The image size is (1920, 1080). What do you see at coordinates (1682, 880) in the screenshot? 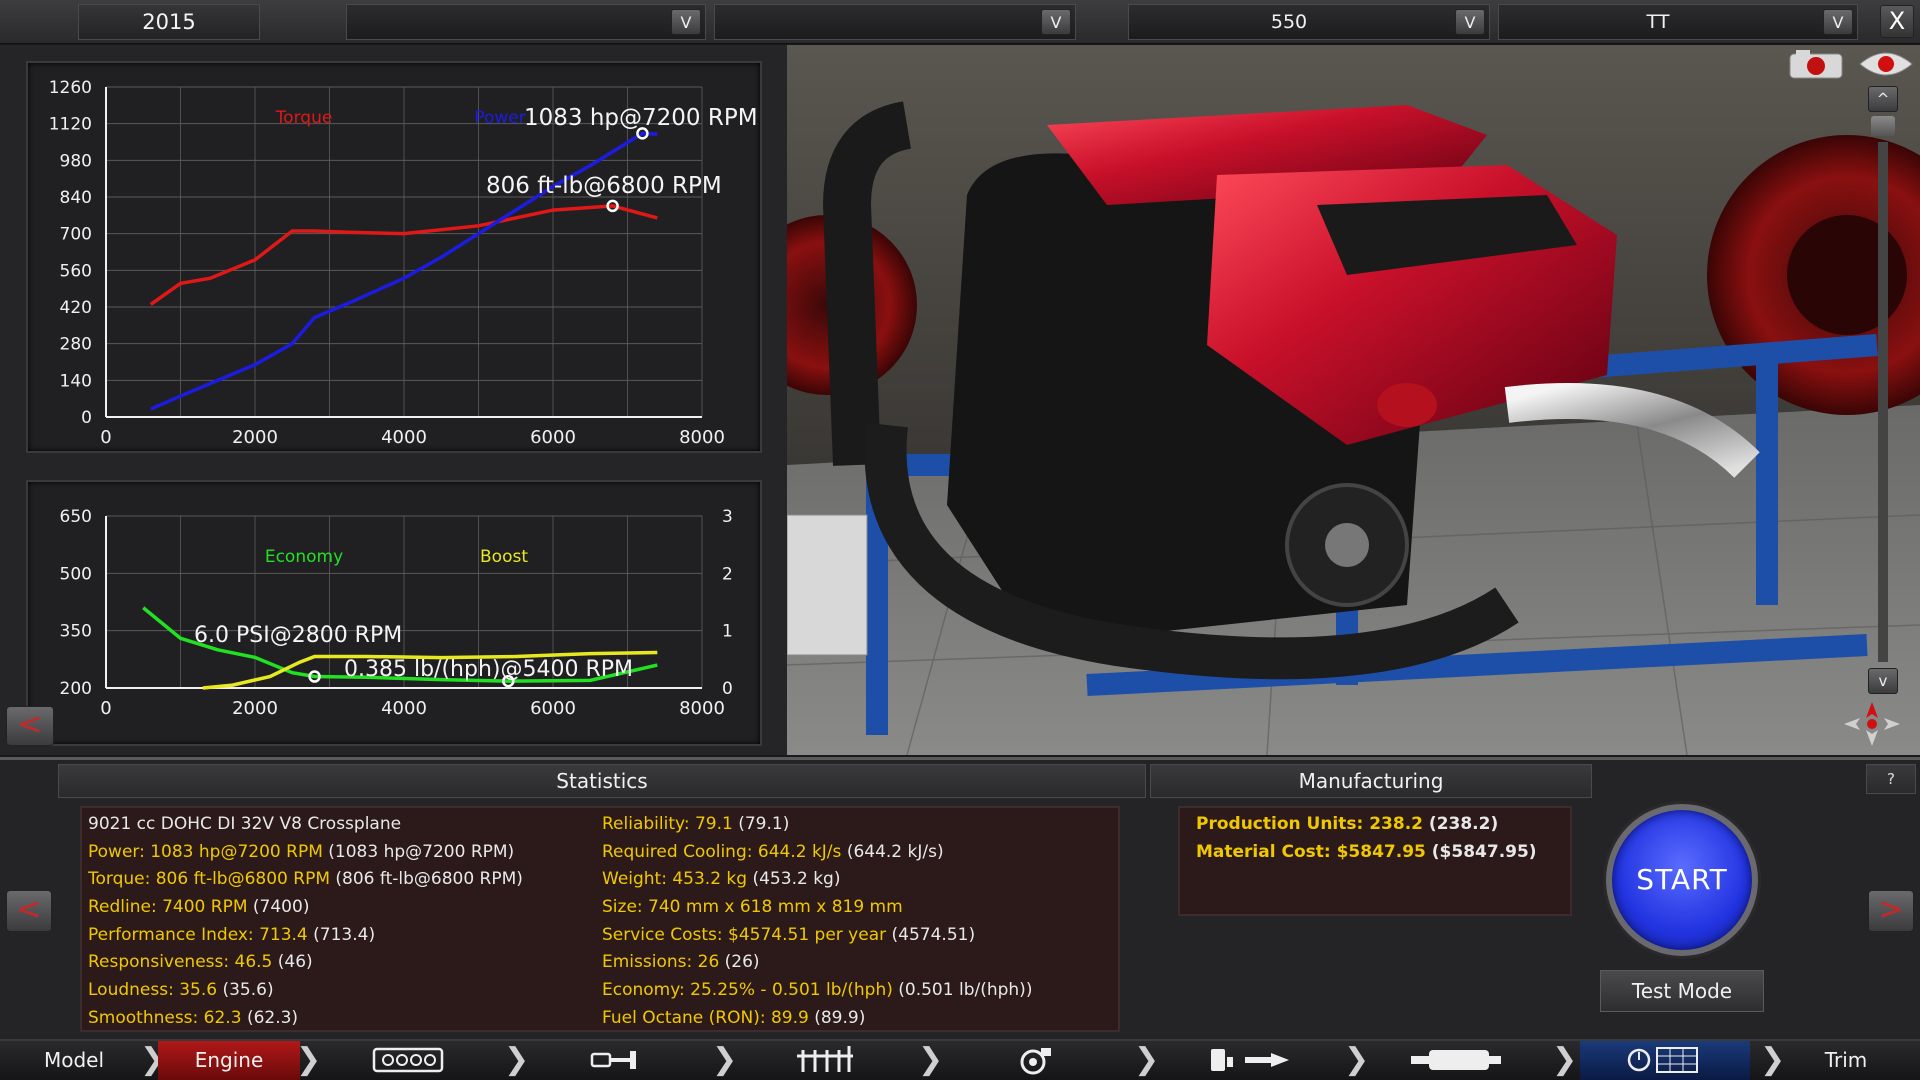
I see `start-button: START` at bounding box center [1682, 880].